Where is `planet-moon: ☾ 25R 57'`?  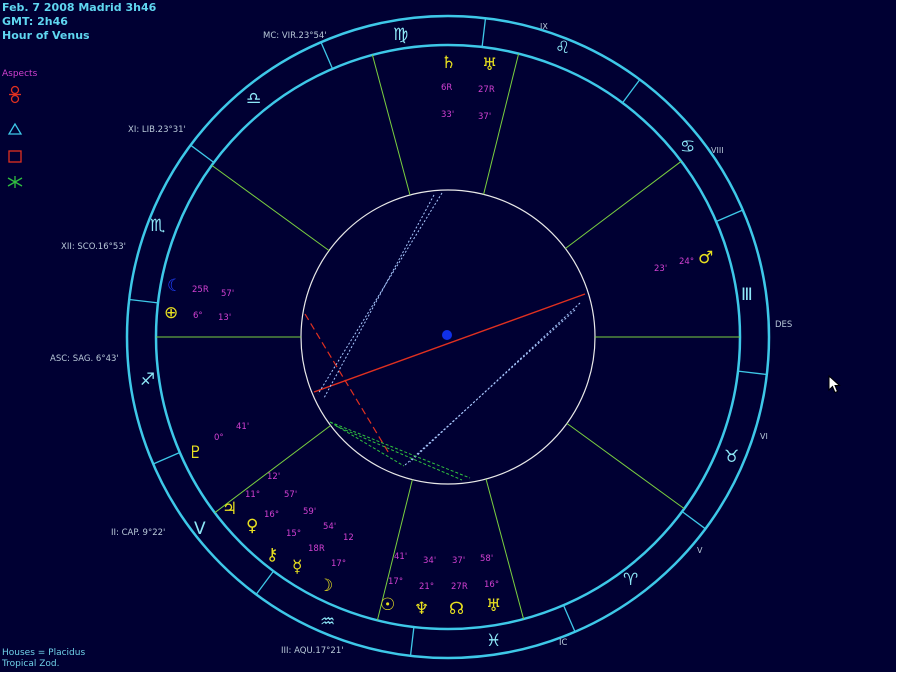 planet-moon: ☾ 25R 57' is located at coordinates (200, 287).